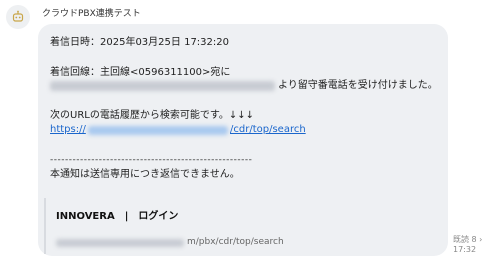 This screenshot has width=500, height=264. Describe the element at coordinates (117, 216) in the screenshot. I see `link-preview-title: INNOVERA | ログイン` at that location.